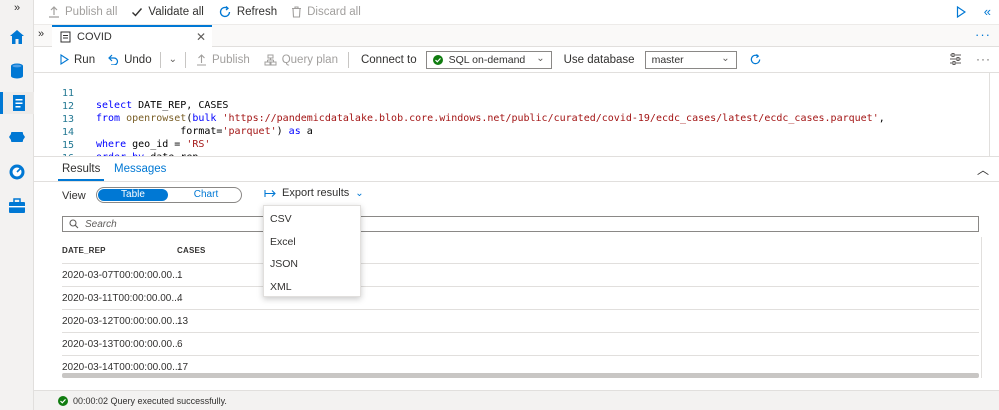  What do you see at coordinates (983, 59) in the screenshot?
I see `more-commands-icon: ···` at bounding box center [983, 59].